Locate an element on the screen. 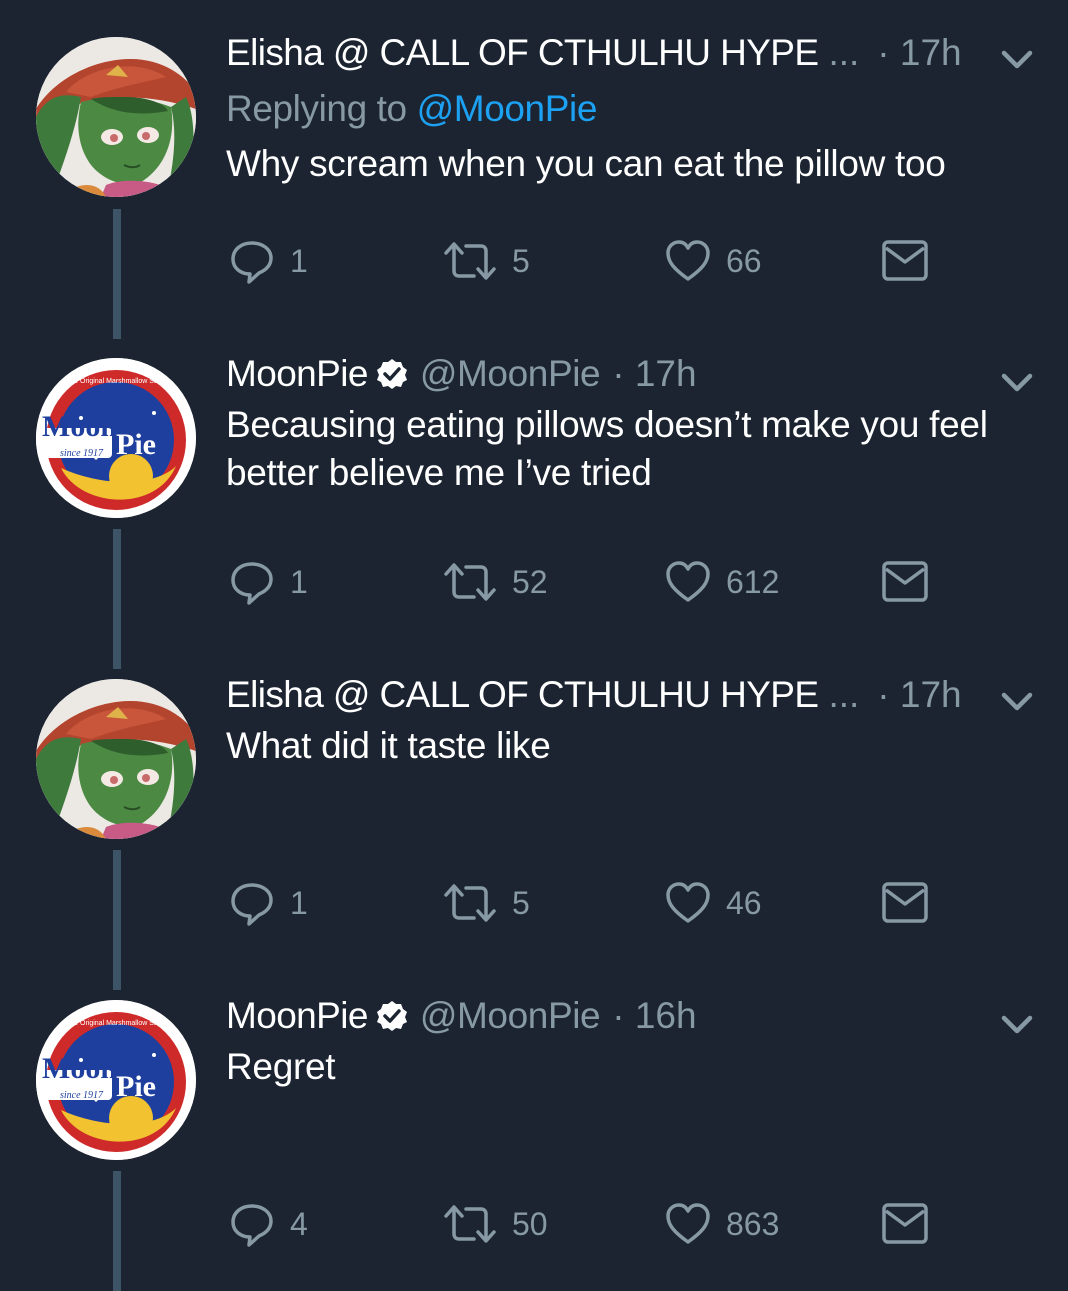  retweet-button: 52 is located at coordinates (495, 582).